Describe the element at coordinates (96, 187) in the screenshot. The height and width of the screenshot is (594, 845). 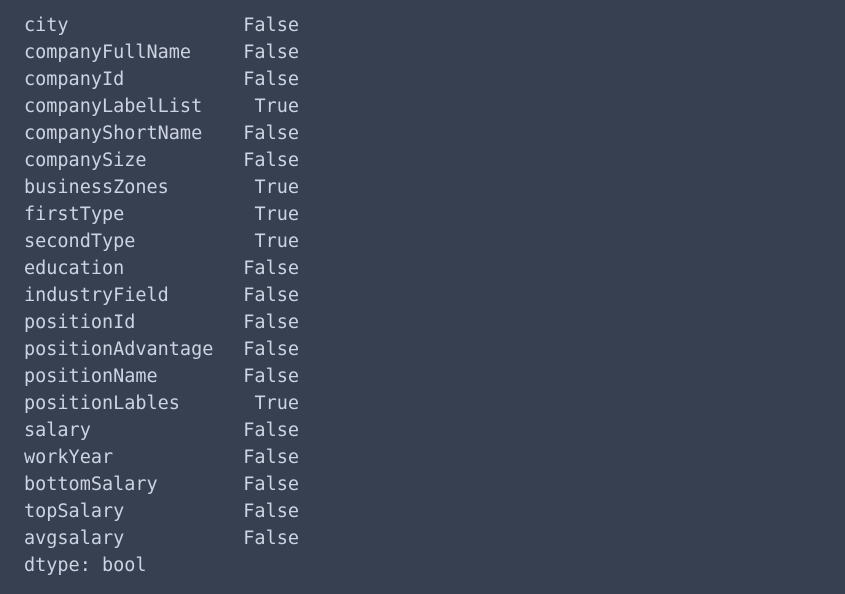
I see `series-index-label: businessZones` at that location.